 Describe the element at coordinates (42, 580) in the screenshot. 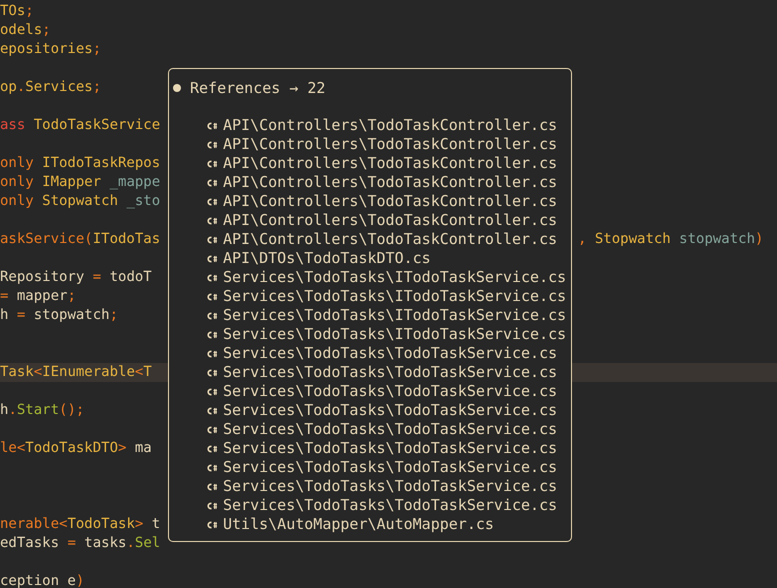

I see `code-text: ception e)` at that location.